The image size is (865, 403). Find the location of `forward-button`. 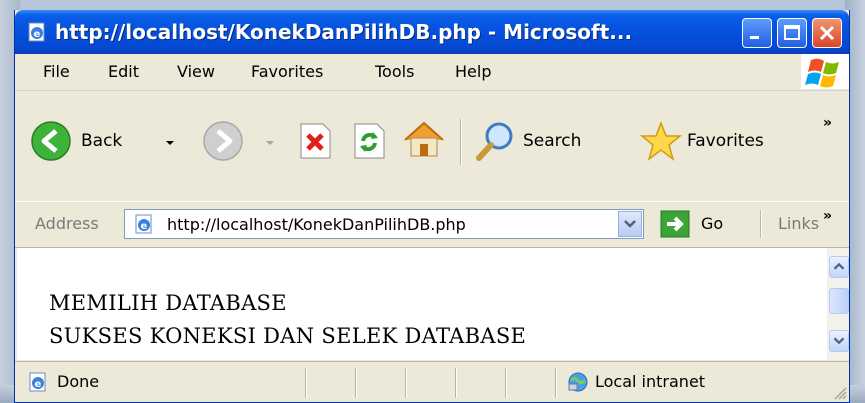

forward-button is located at coordinates (241, 142).